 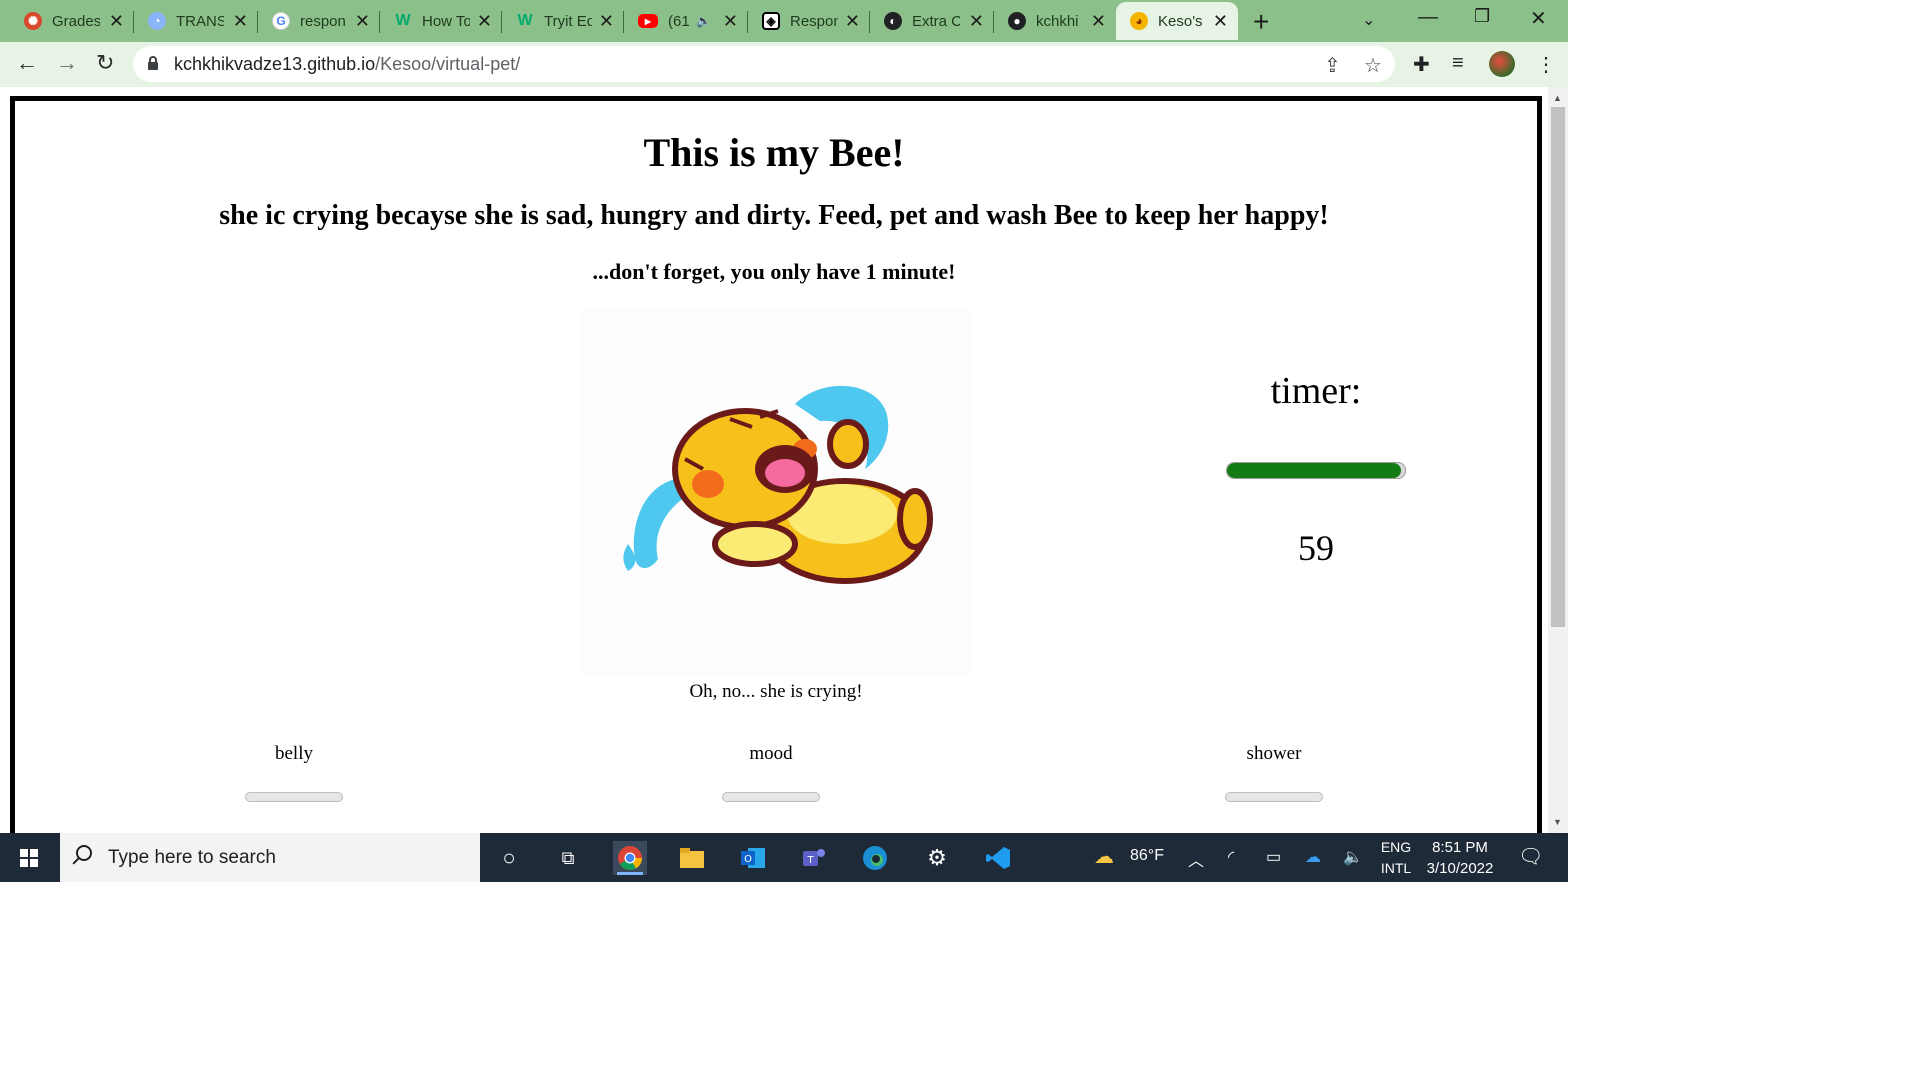 I want to click on github-icon: ●, so click(x=1017, y=21).